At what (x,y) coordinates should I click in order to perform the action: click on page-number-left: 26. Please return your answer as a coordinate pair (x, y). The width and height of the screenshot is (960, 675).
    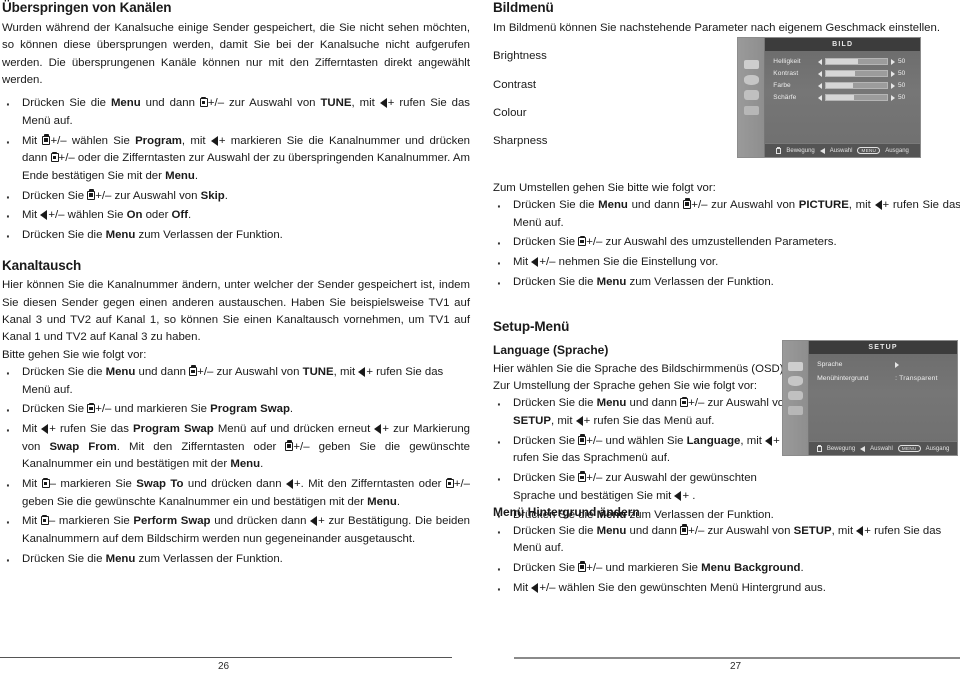
    Looking at the image, I should click on (224, 666).